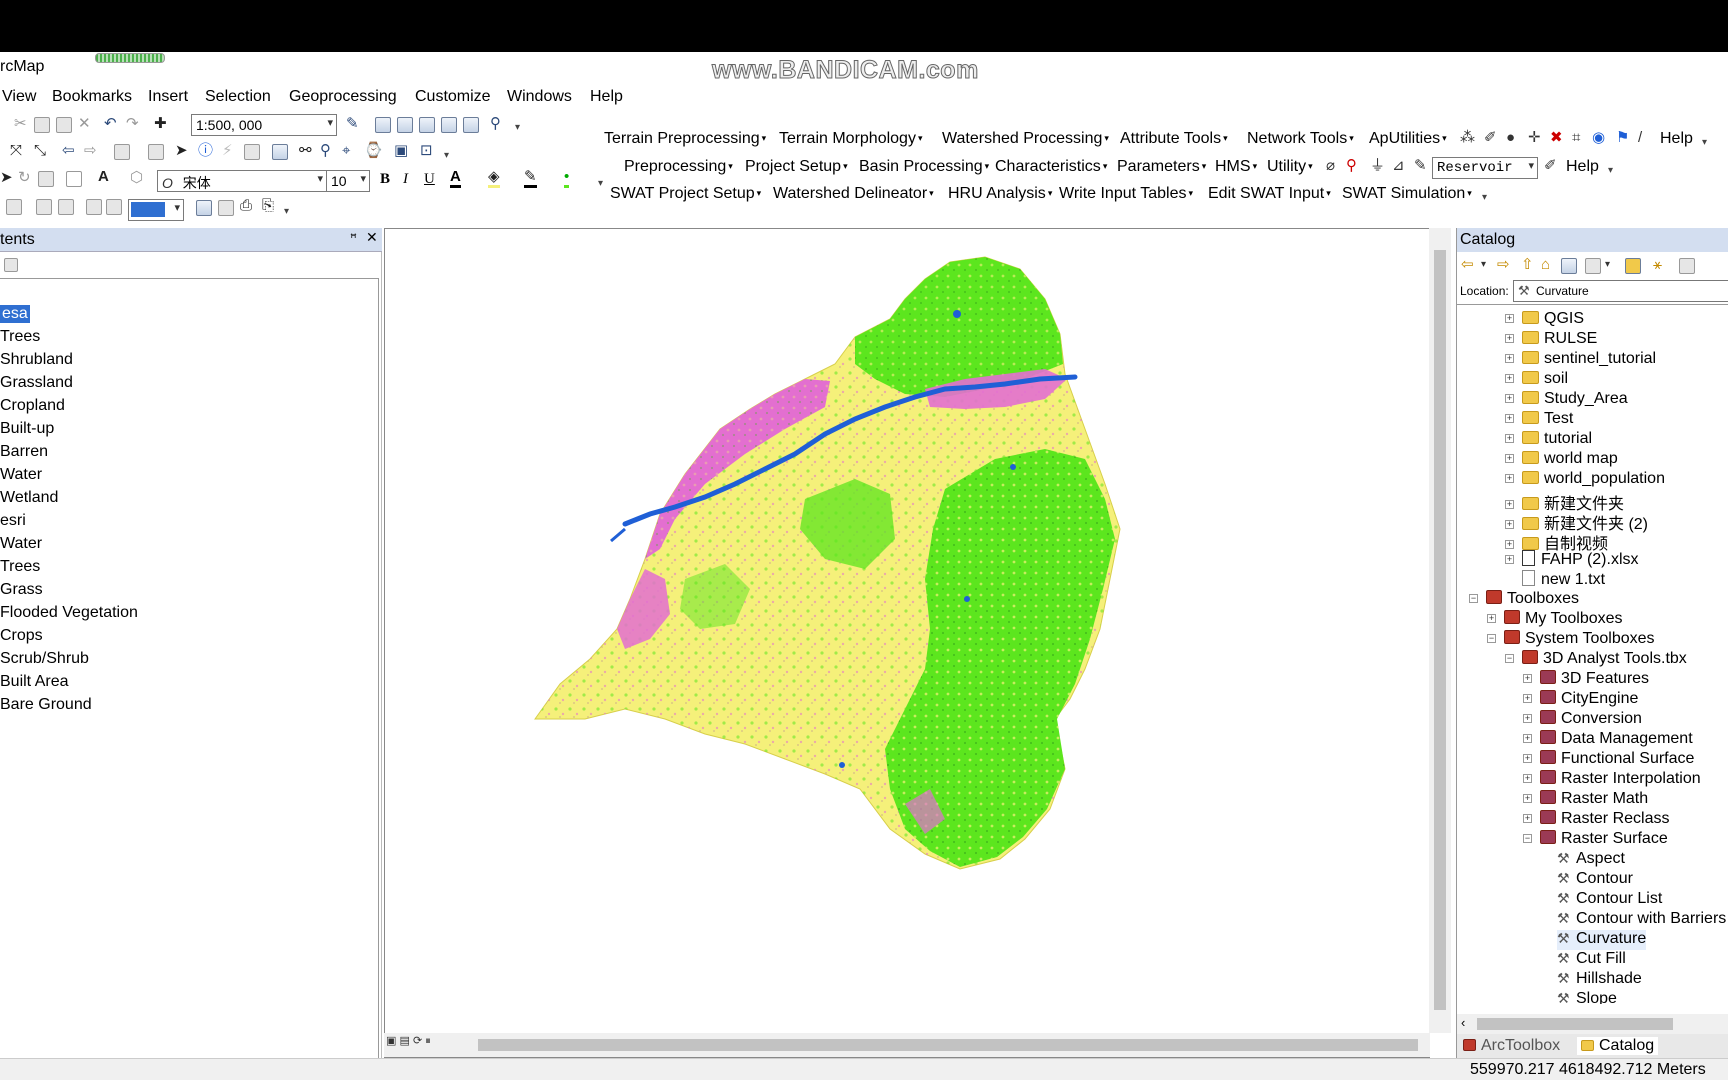 This screenshot has height=1080, width=1728. I want to click on globe-icon: ◉, so click(1598, 138).